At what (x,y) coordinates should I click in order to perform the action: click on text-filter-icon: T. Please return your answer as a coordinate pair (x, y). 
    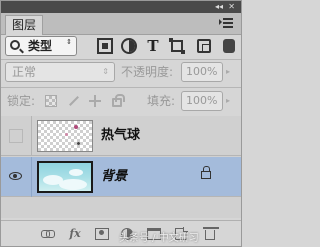
    Looking at the image, I should click on (153, 46).